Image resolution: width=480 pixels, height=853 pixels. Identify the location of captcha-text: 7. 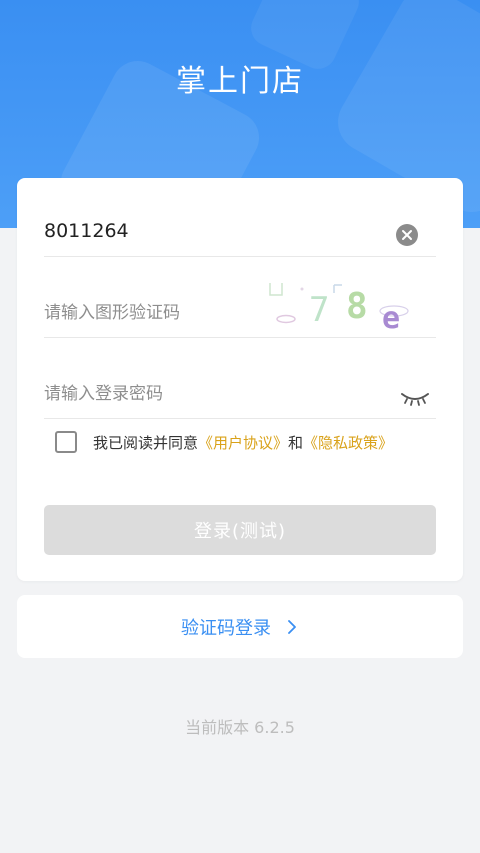
(319, 310).